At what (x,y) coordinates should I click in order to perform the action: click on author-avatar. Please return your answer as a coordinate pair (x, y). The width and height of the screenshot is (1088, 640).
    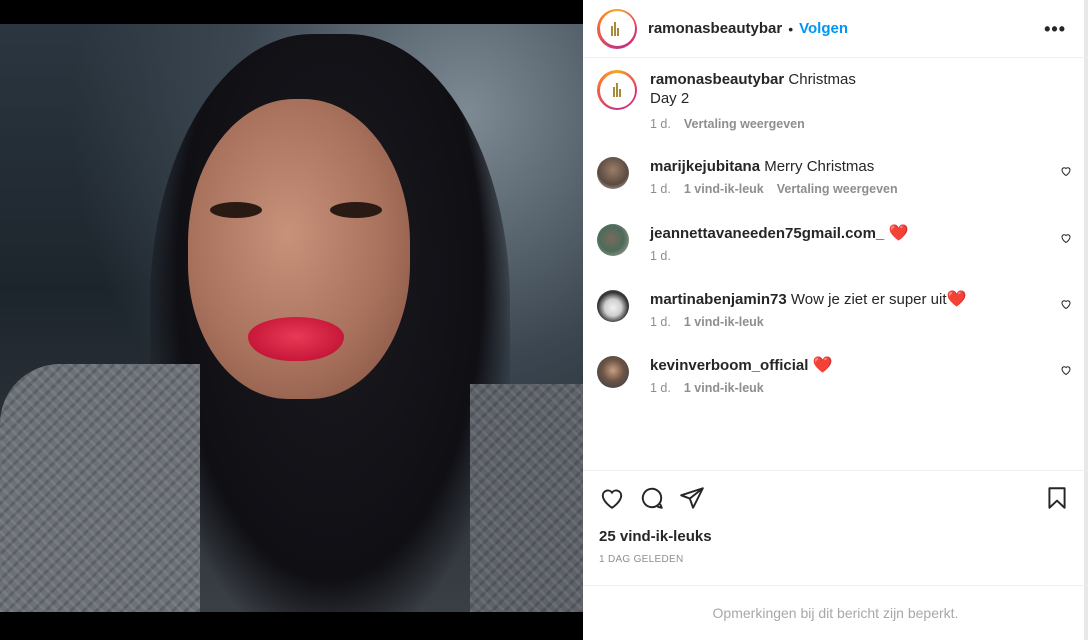
    Looking at the image, I should click on (617, 28).